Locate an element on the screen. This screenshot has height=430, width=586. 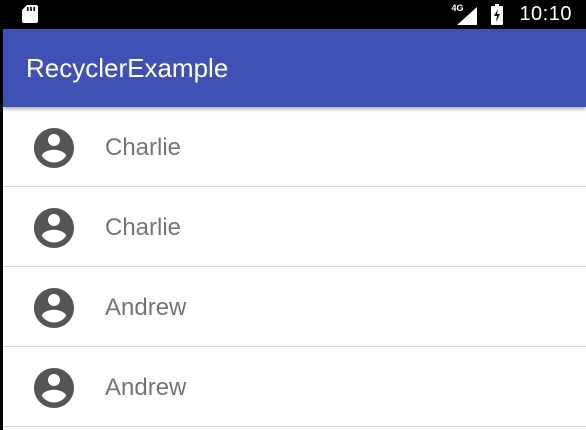
sd-card-icon is located at coordinates (30, 14).